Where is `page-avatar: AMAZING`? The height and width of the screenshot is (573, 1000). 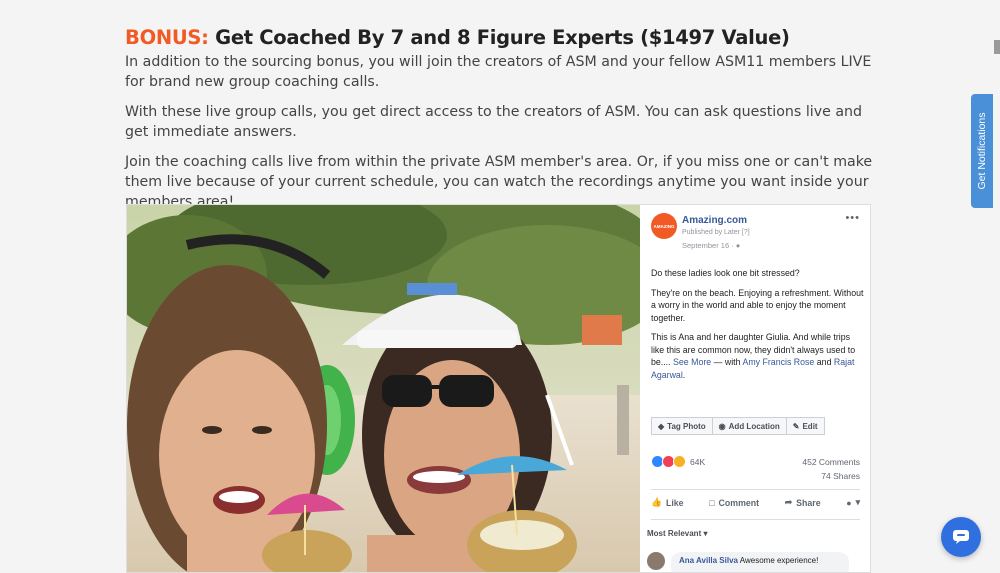 page-avatar: AMAZING is located at coordinates (664, 226).